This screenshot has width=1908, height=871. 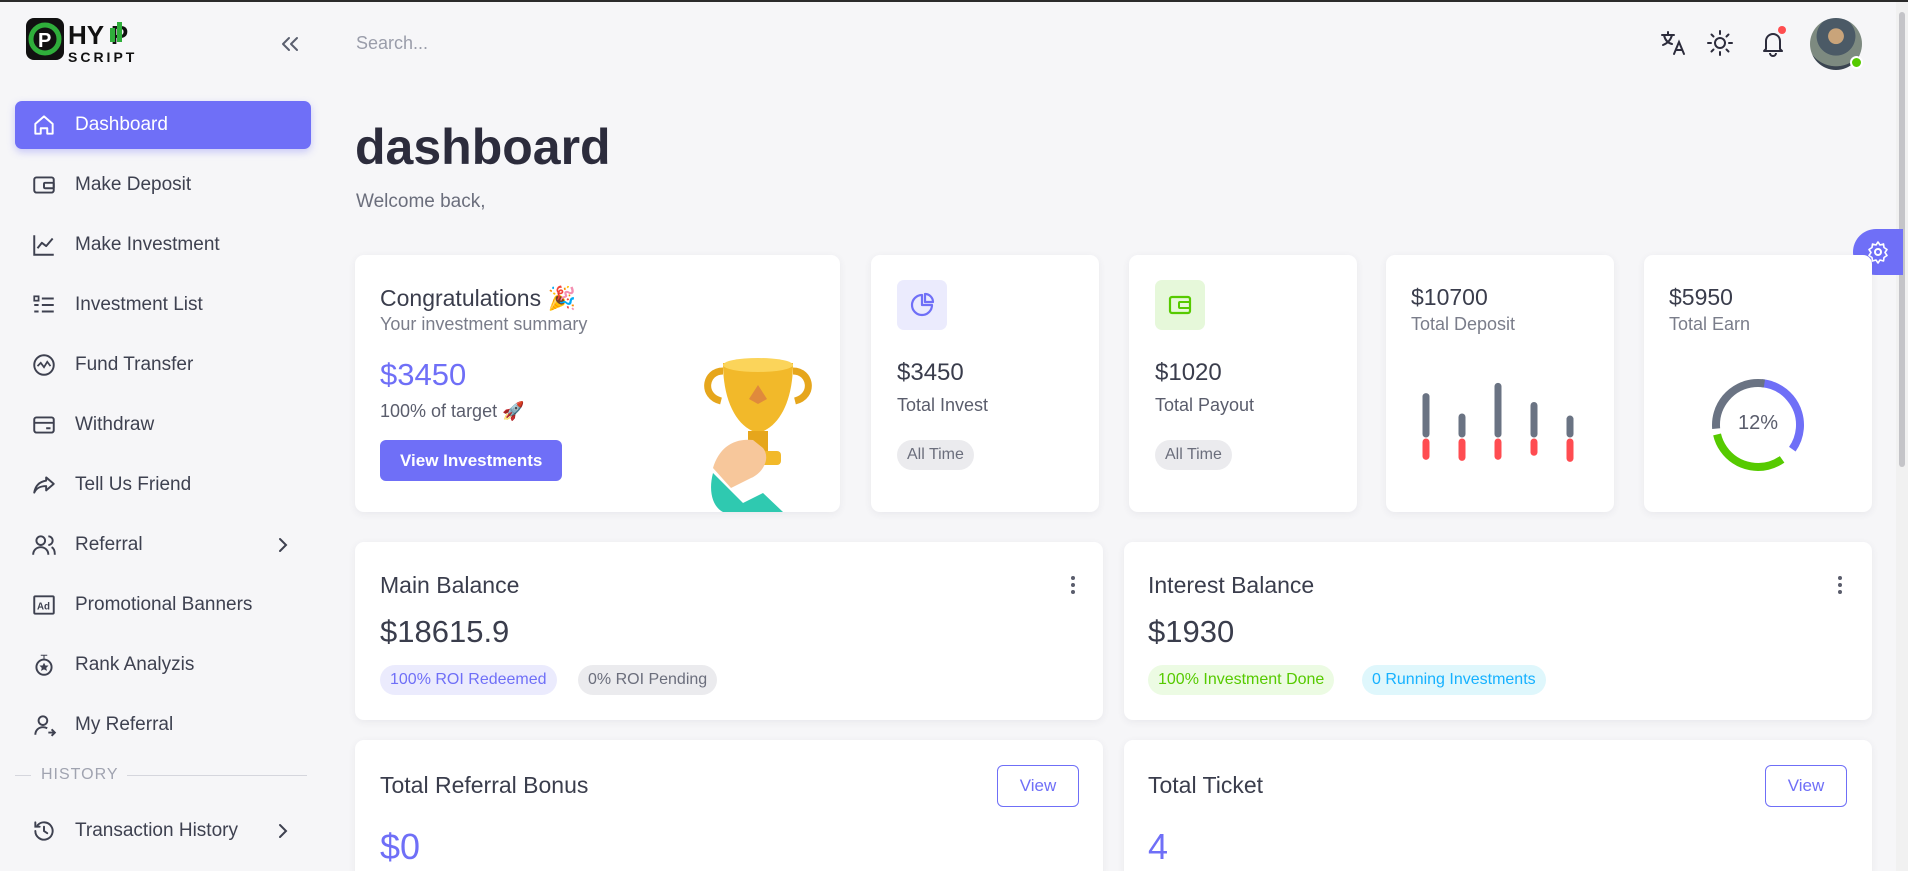 I want to click on sidebar-item-dashboard: Dashboard, so click(x=163, y=125).